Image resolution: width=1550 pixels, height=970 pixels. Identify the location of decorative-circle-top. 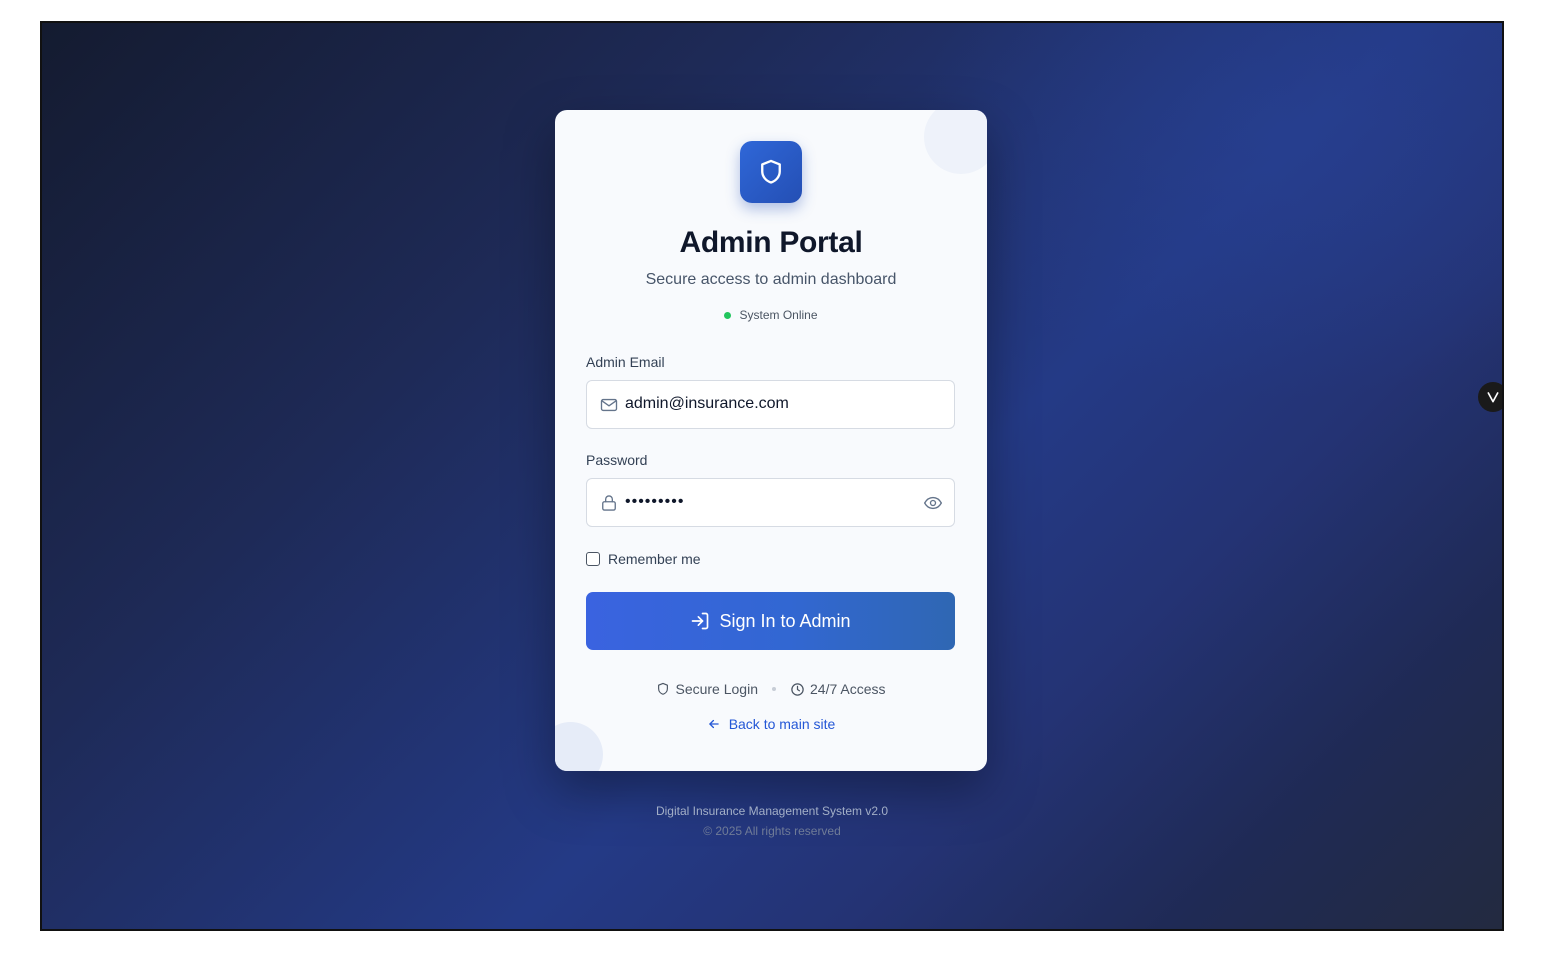
(955, 142).